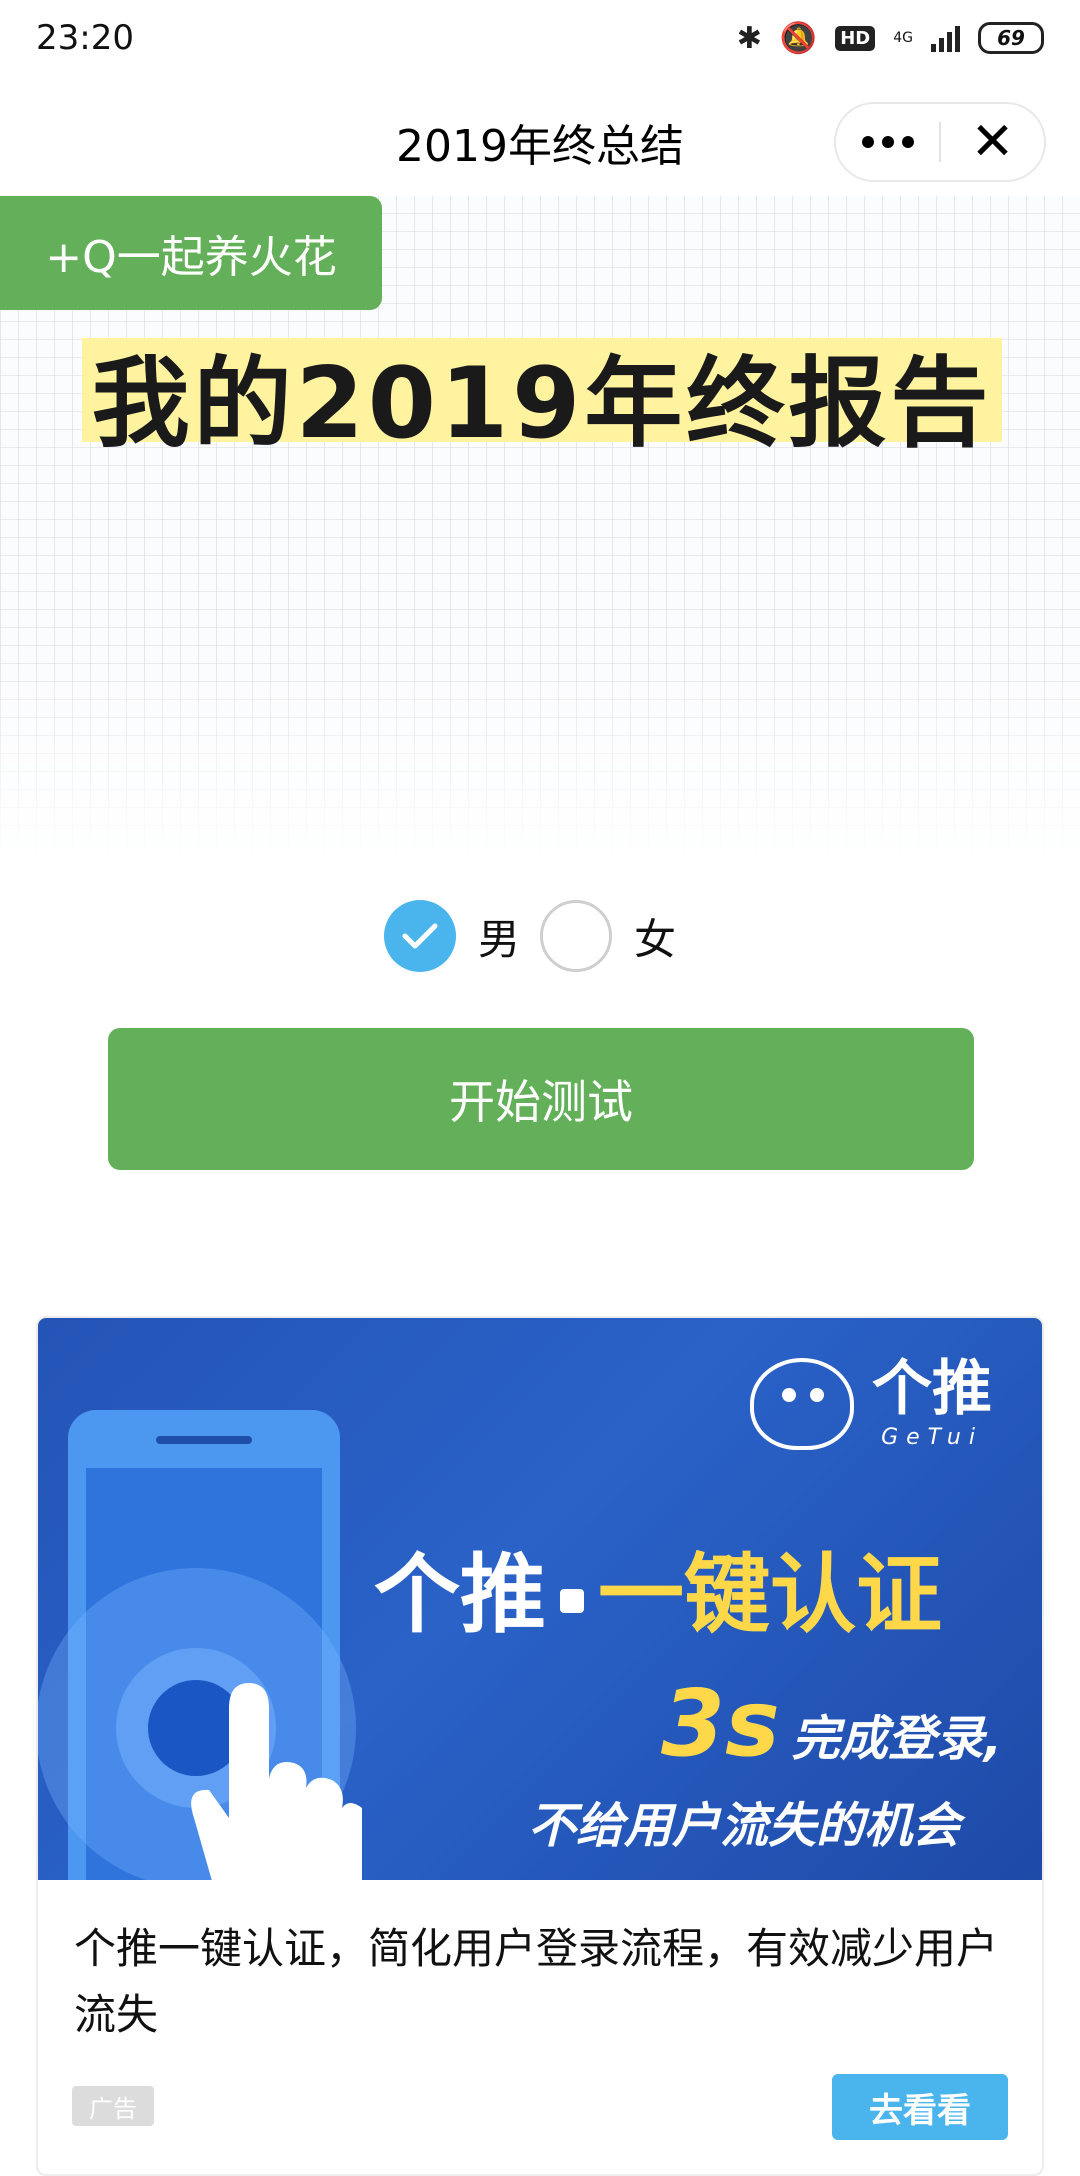 The height and width of the screenshot is (2176, 1080). I want to click on hero-title: 我的2019年终报告, so click(542, 404).